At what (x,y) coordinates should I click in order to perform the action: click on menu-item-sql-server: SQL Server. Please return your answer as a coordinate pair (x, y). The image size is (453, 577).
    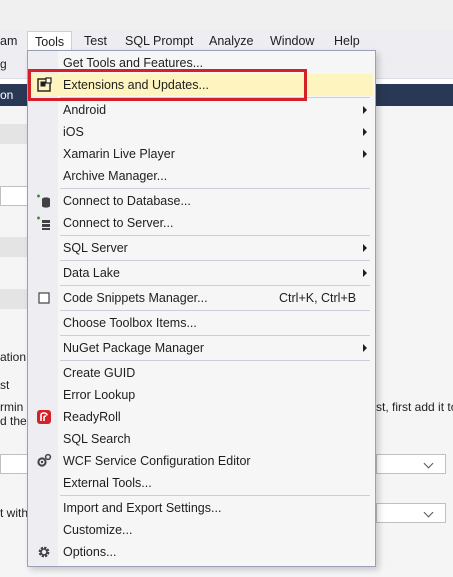
    Looking at the image, I should click on (201, 248).